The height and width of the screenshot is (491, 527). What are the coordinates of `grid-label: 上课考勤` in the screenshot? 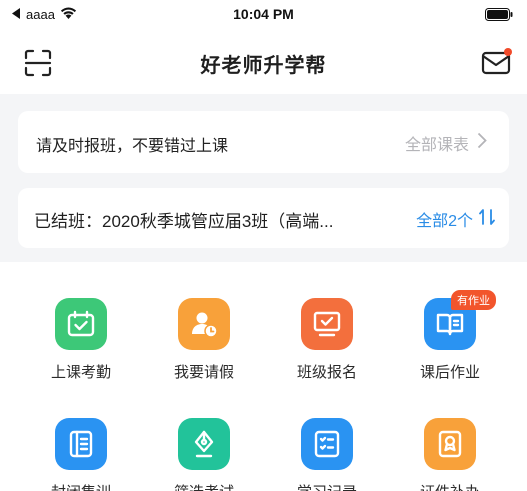 It's located at (80, 372).